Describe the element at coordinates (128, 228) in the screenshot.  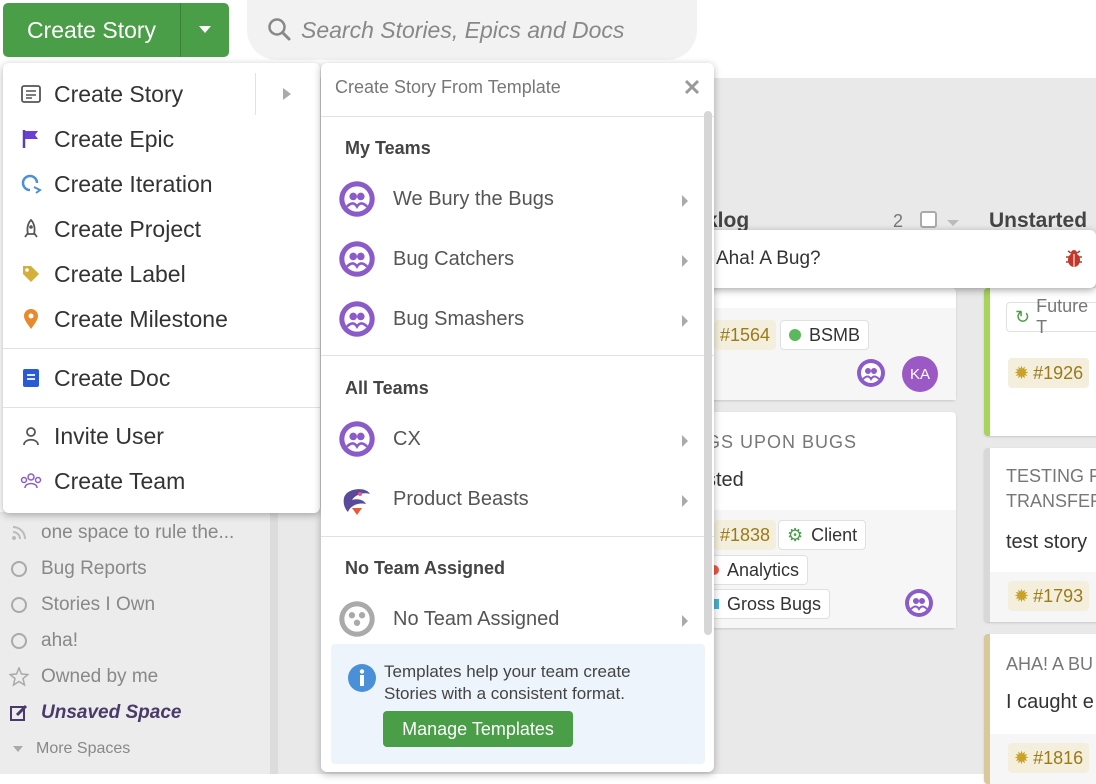
I see `menu-item-label: Create Project` at that location.